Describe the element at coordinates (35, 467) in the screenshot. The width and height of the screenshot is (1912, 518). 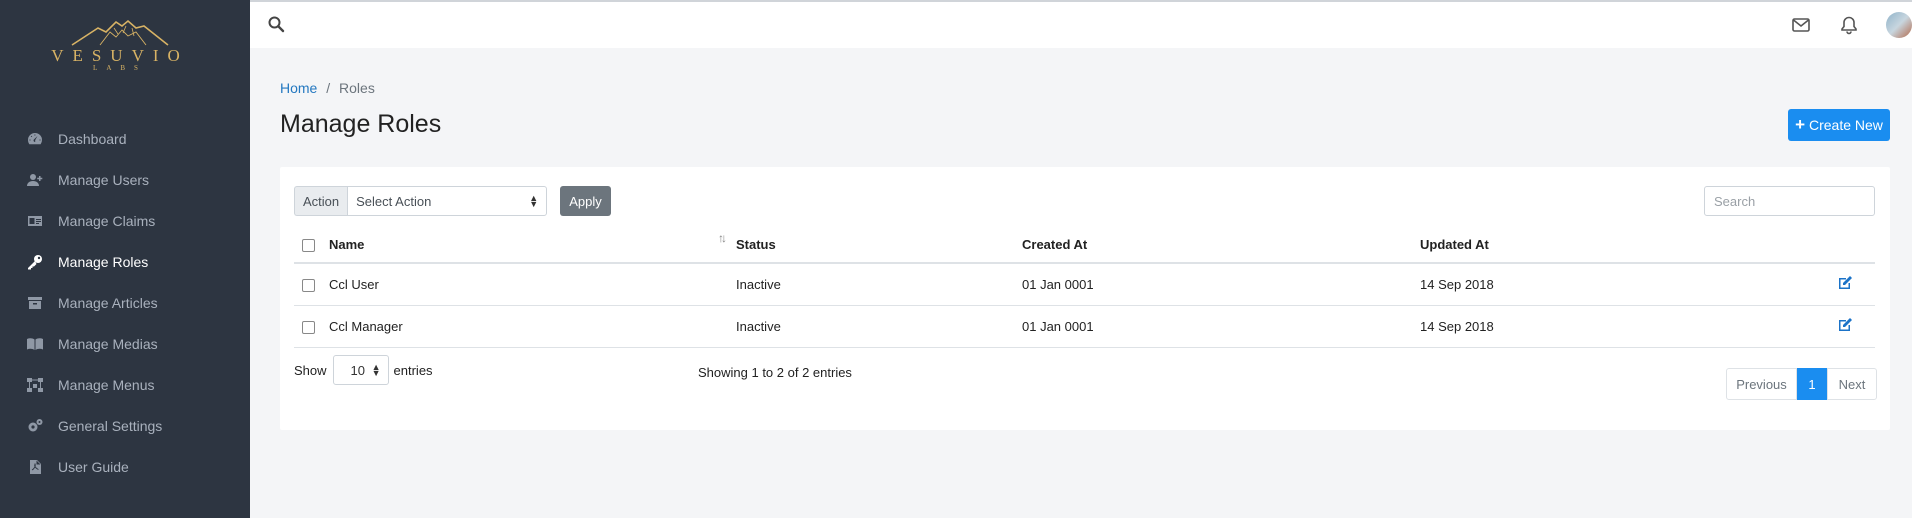
I see `file-pdf-icon` at that location.